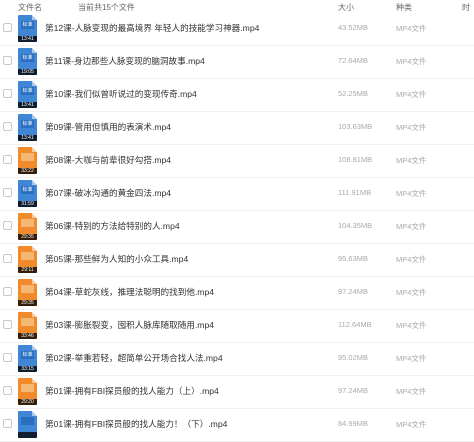  What do you see at coordinates (27, 435) in the screenshot?
I see `duration-badge` at bounding box center [27, 435].